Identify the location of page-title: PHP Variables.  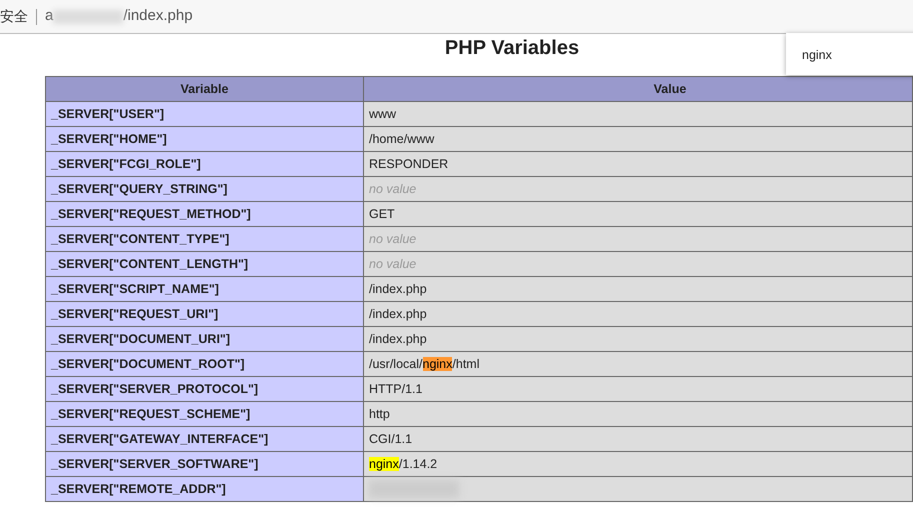
(512, 48).